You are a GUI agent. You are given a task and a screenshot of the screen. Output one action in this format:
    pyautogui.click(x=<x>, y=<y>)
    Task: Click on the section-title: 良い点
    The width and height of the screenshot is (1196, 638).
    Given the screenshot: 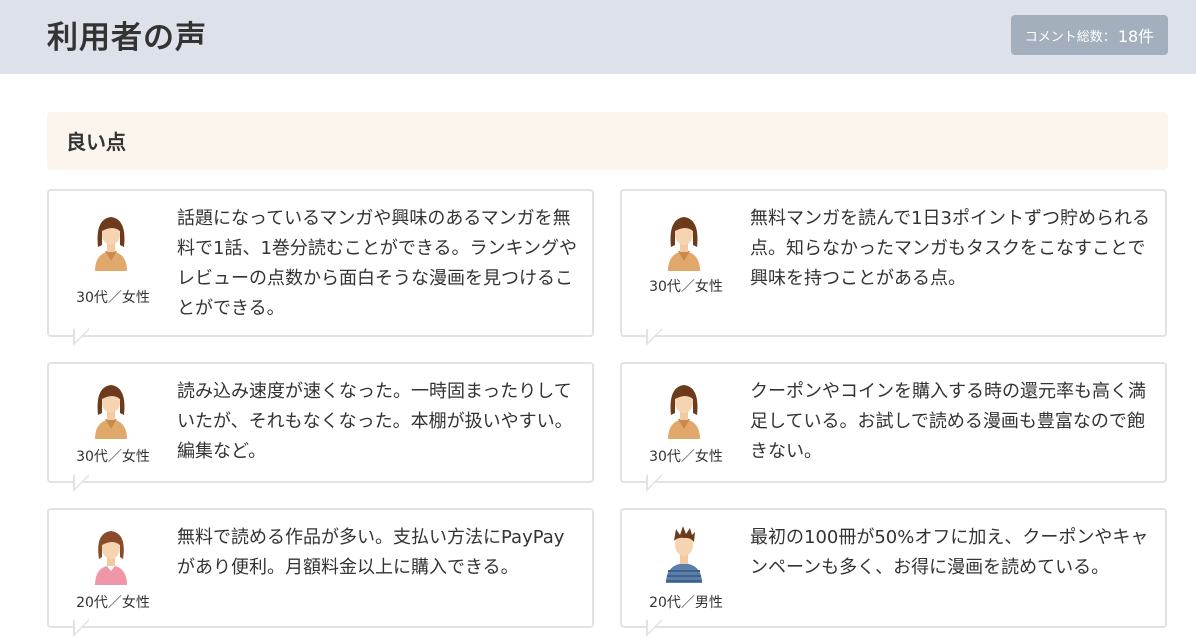 What is the action you would take?
    pyautogui.click(x=96, y=142)
    